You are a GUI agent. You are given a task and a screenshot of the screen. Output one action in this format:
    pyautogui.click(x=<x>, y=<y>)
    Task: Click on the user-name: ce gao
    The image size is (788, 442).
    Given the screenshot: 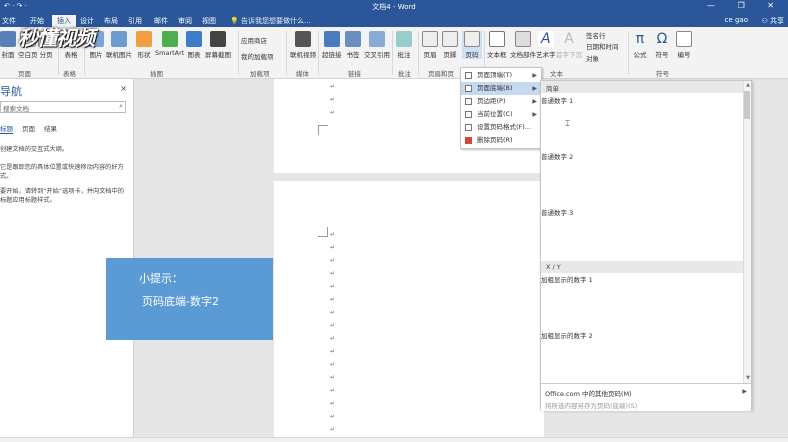 What is the action you would take?
    pyautogui.click(x=736, y=20)
    